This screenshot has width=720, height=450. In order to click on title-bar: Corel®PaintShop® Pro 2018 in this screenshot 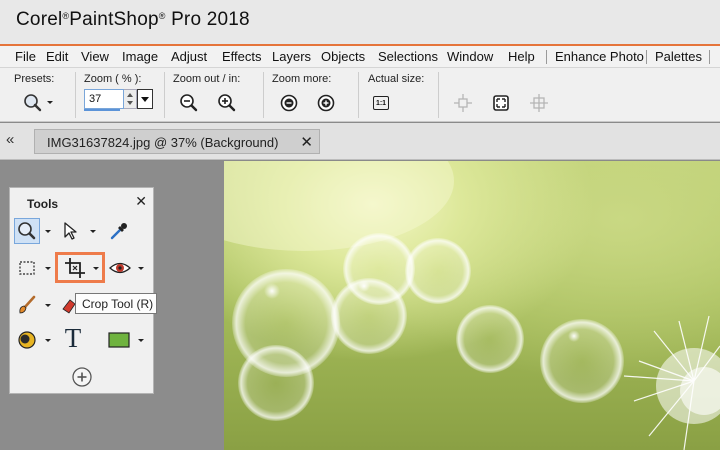, I will do `click(360, 23)`.